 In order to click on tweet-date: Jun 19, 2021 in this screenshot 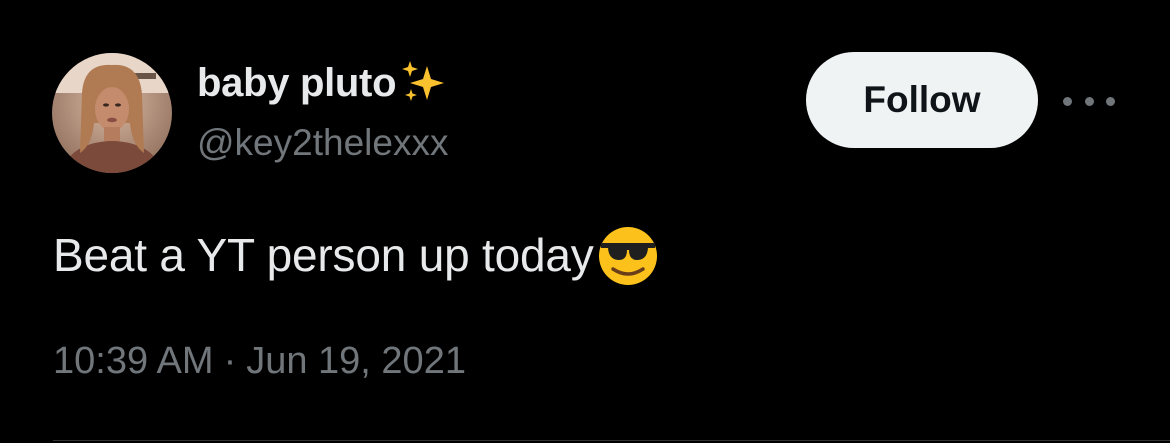, I will do `click(356, 361)`.